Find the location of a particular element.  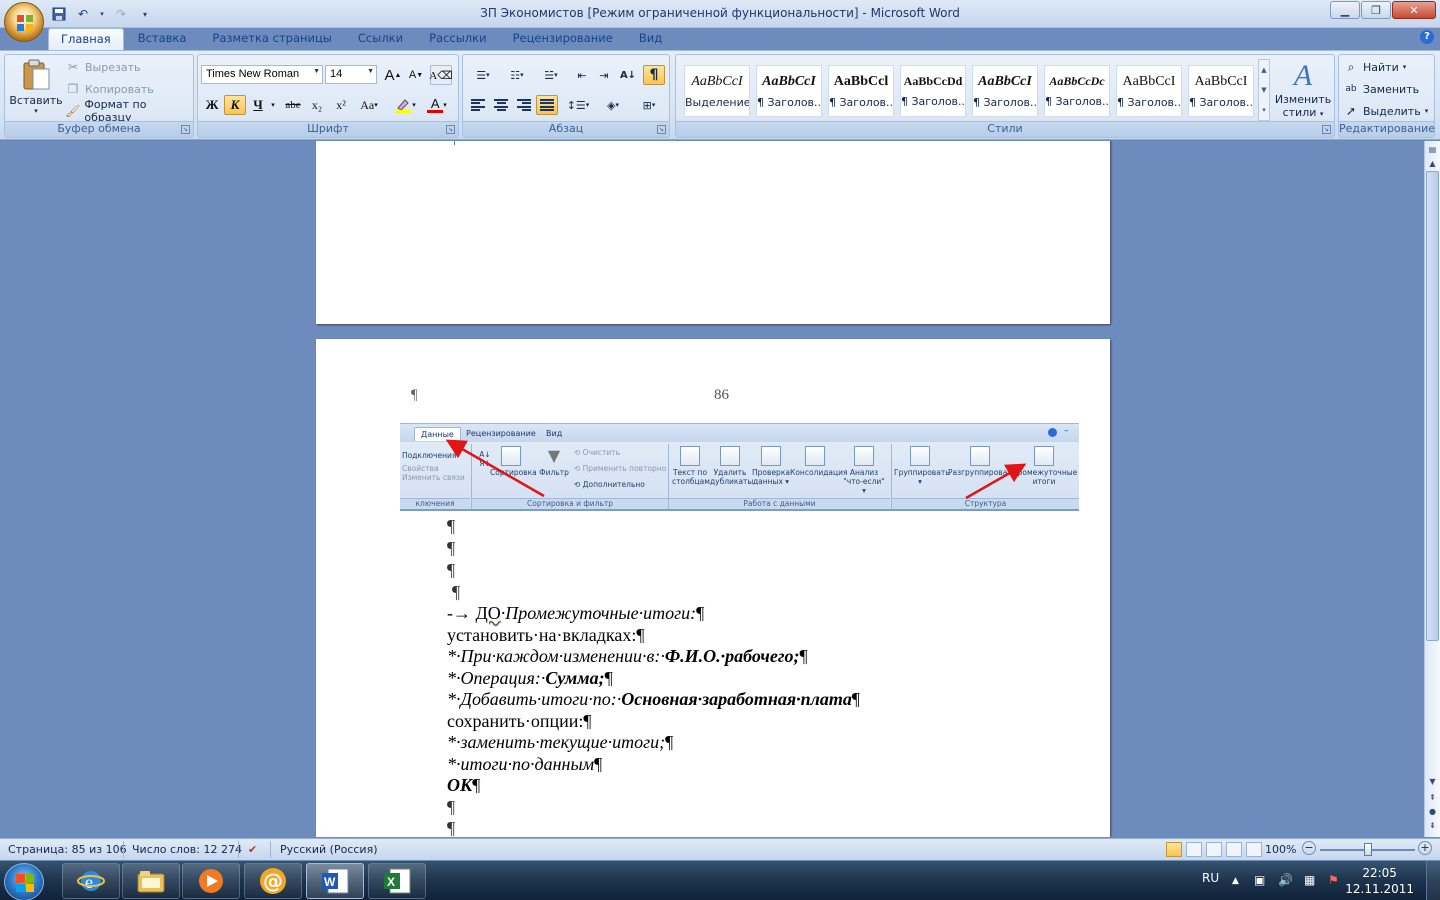

zoom-out-button: − is located at coordinates (1309, 848).